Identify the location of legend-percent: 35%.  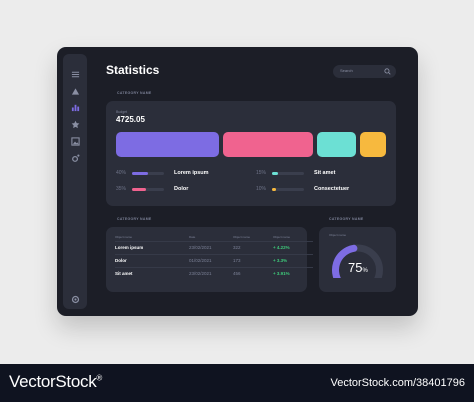
(121, 189).